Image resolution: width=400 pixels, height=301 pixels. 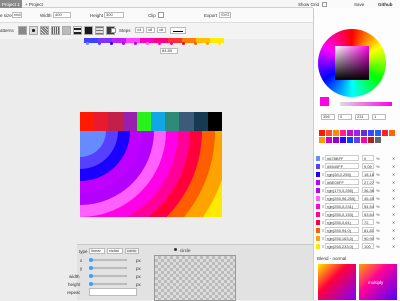 I want to click on color-stop-percent: 9.09, so click(x=368, y=166).